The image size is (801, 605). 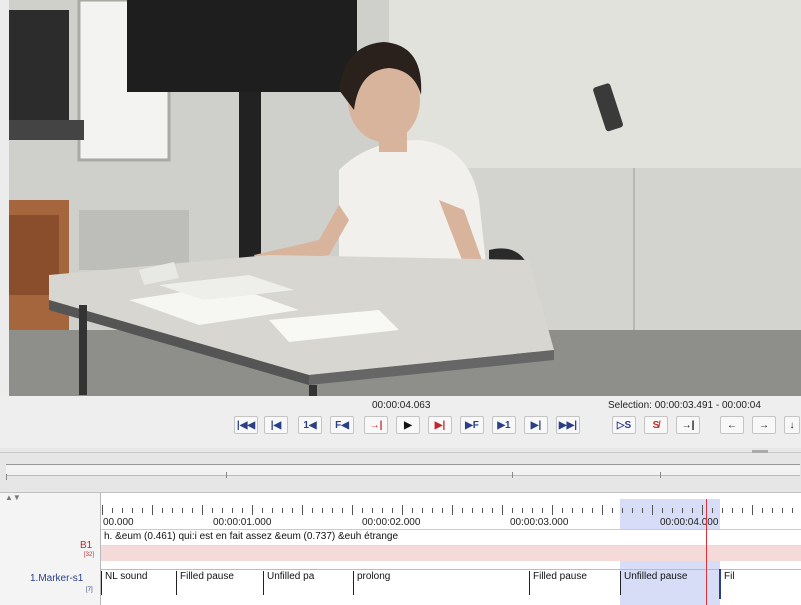 I want to click on signal-overview, so click(x=400, y=470).